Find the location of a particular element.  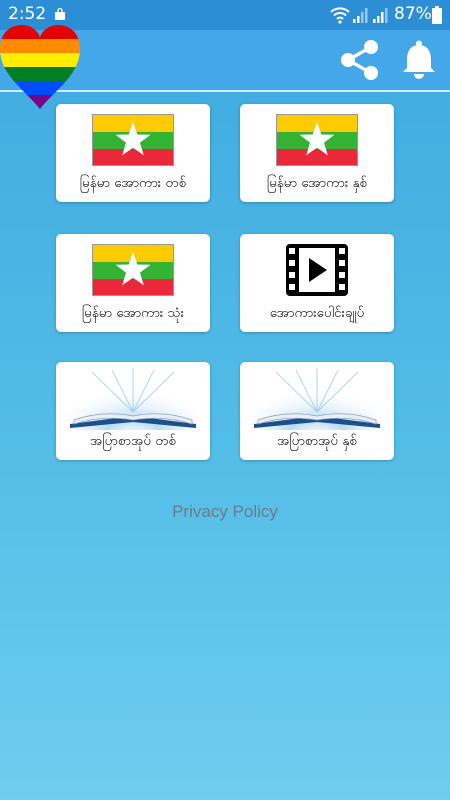

menu-card-6: အပြာစာအုပ် နှစ် is located at coordinates (317, 411).